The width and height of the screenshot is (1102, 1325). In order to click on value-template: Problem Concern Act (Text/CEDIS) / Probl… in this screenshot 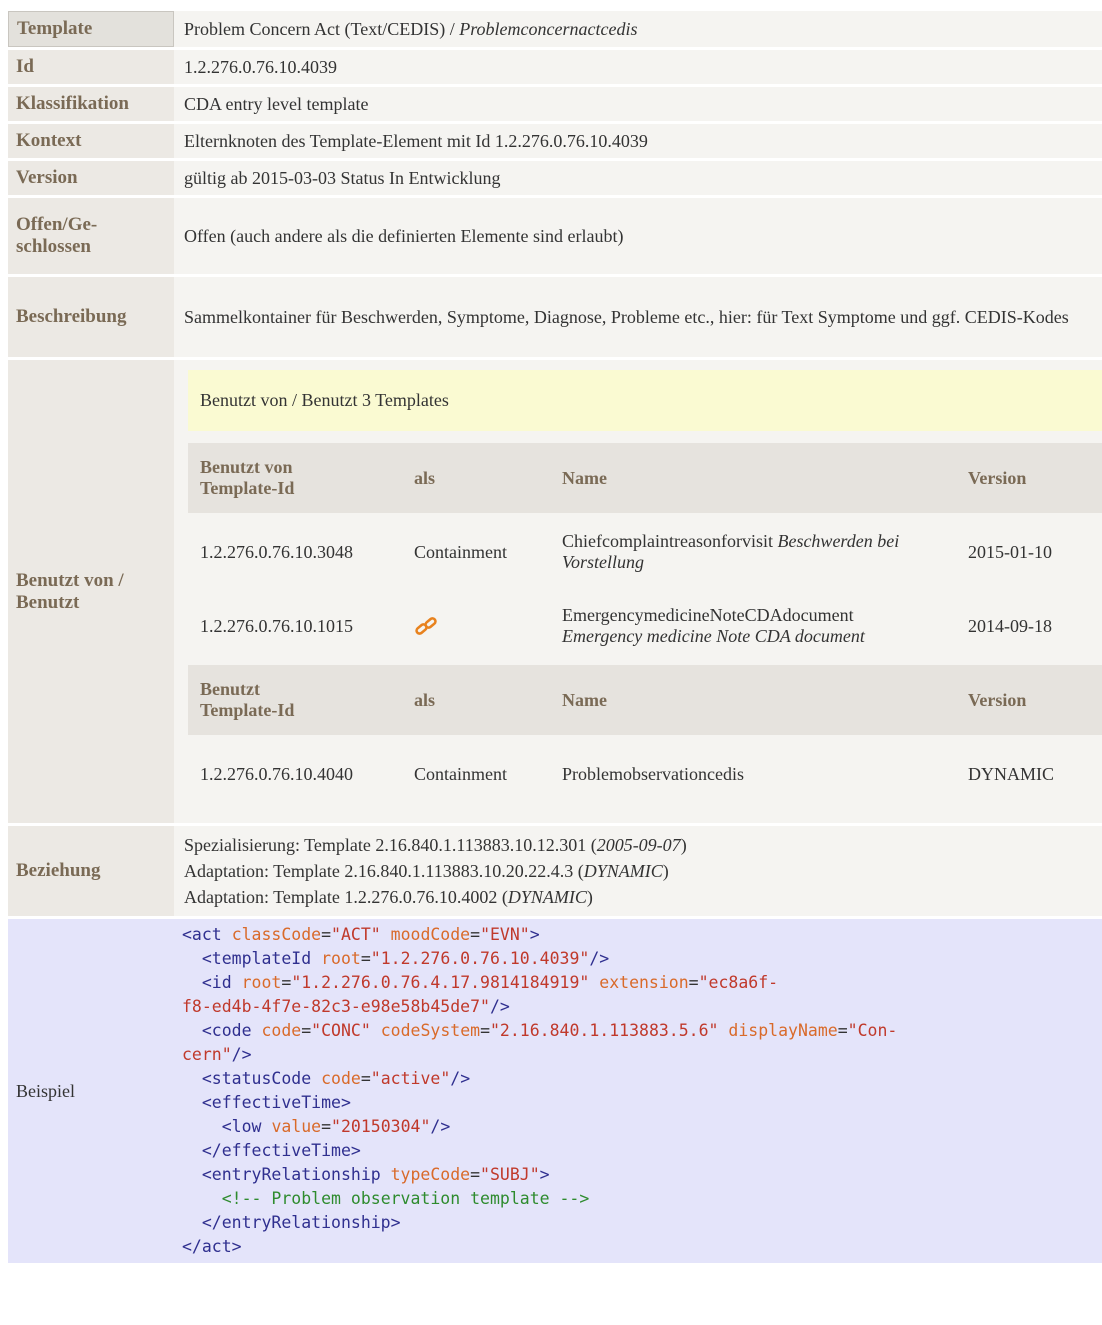, I will do `click(638, 29)`.